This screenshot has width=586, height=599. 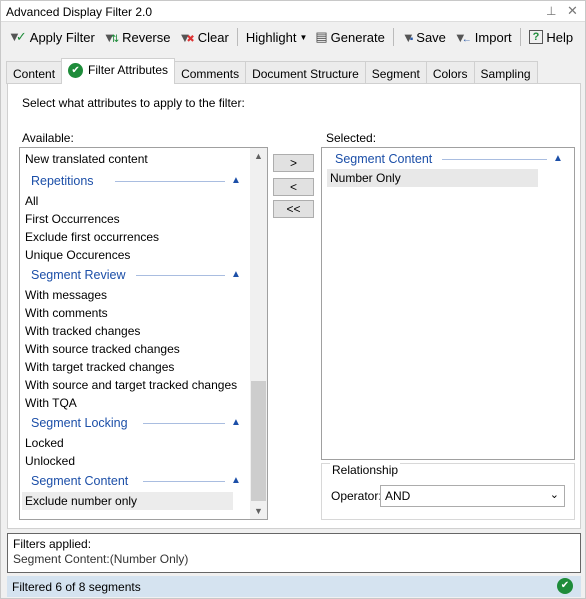 I want to click on filters-applied-title: Filters applied:, so click(x=52, y=544).